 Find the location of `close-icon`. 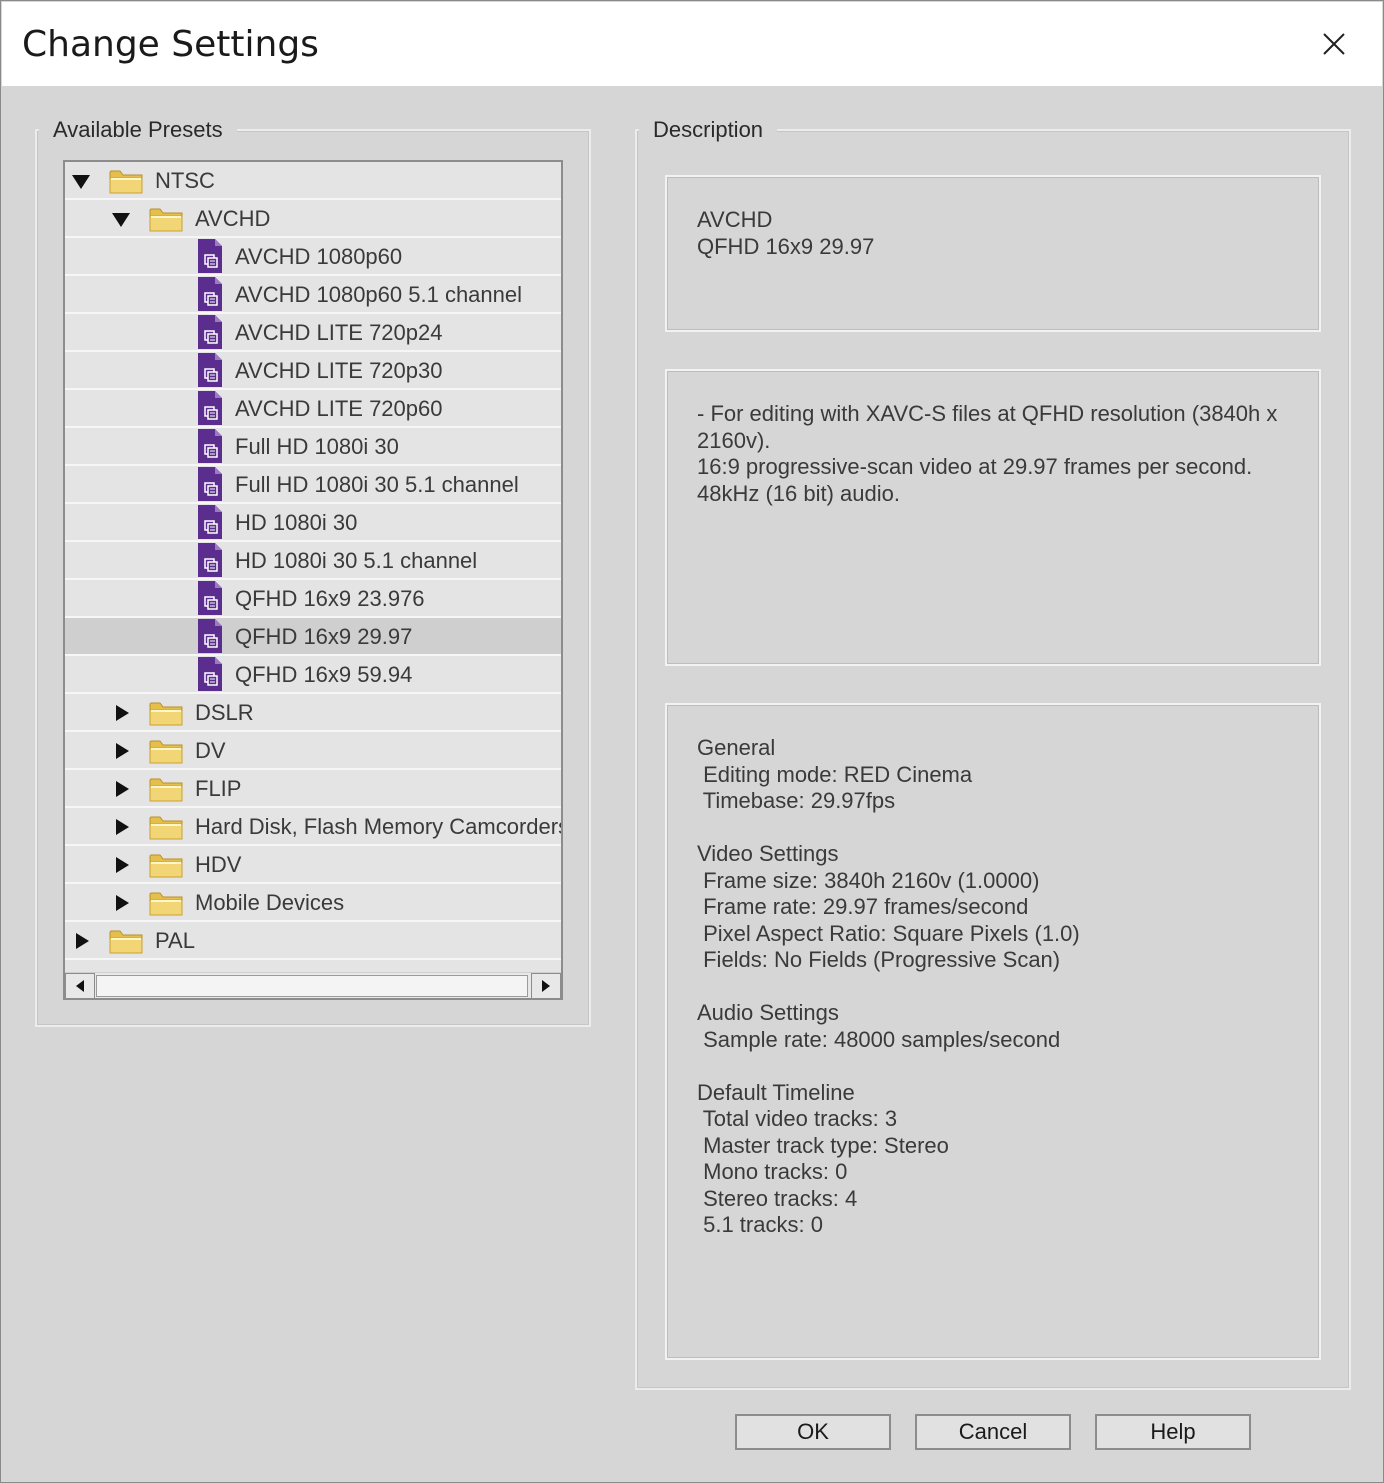

close-icon is located at coordinates (1334, 44).